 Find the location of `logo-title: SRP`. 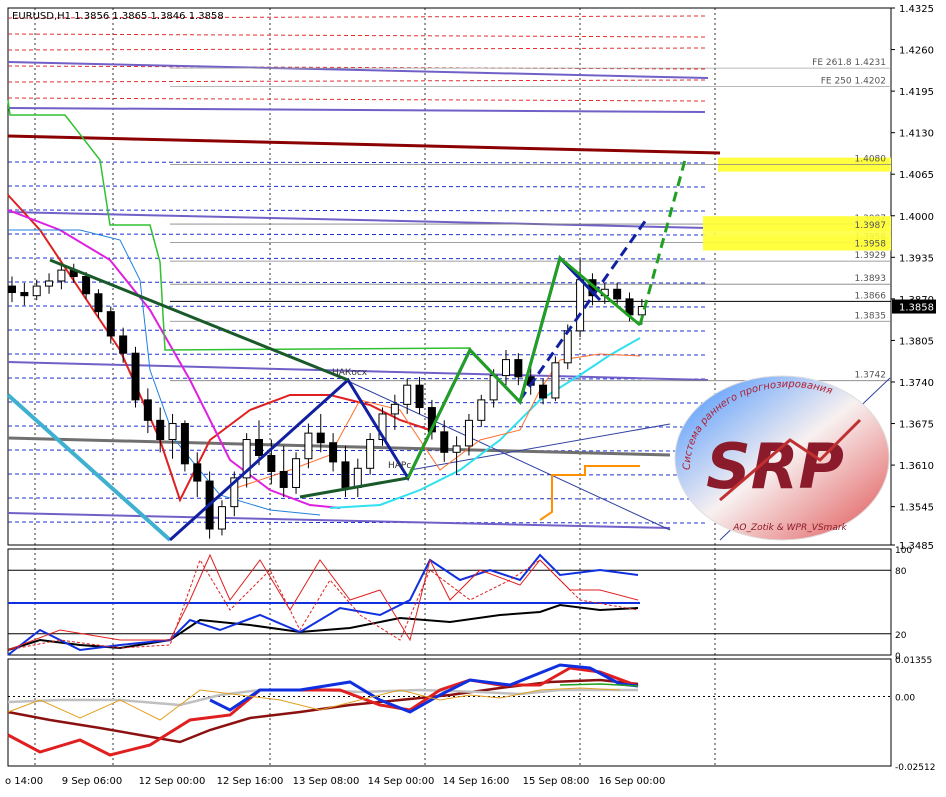

logo-title: SRP is located at coordinates (775, 466).